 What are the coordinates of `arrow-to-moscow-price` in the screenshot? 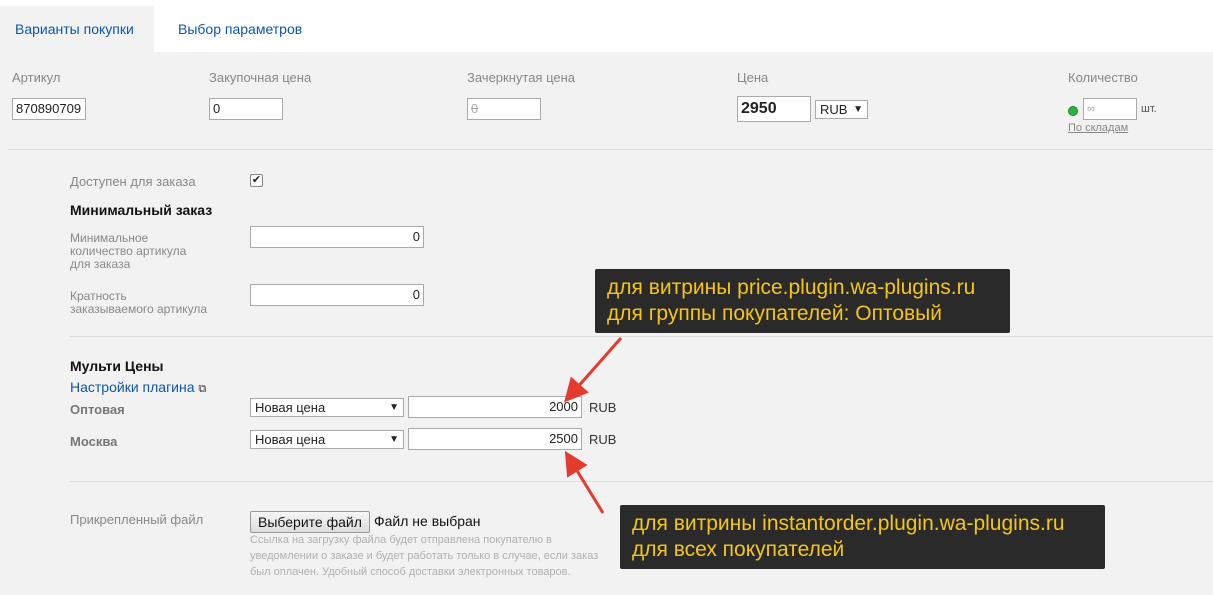 It's located at (584, 482).